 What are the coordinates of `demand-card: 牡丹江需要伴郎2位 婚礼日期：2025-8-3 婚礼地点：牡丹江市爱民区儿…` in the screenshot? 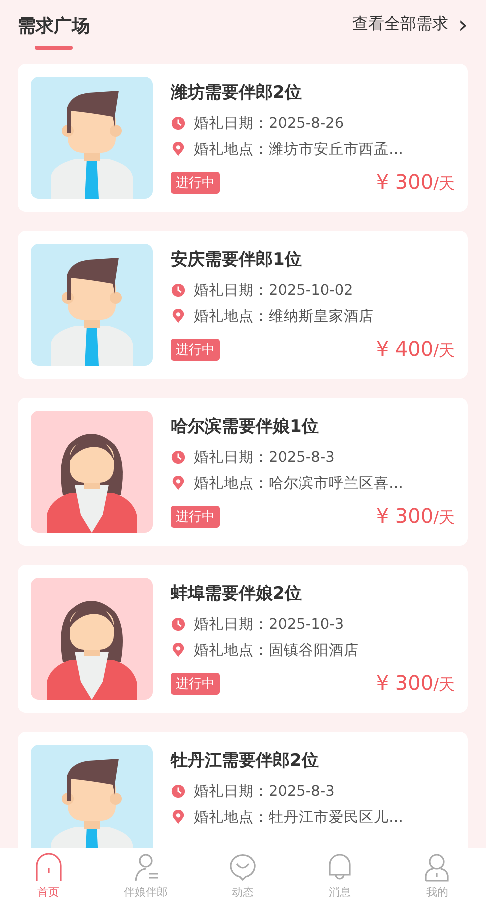 It's located at (243, 790).